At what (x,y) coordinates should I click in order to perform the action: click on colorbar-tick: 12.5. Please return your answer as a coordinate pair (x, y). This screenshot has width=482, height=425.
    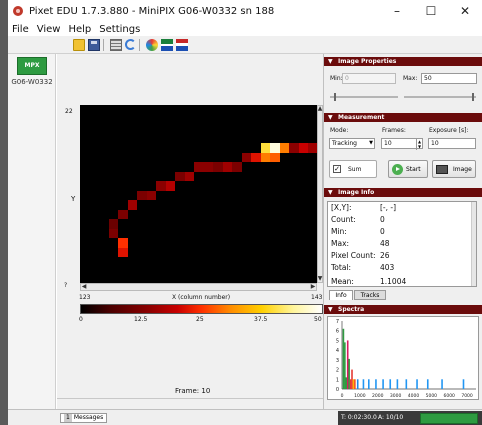
    Looking at the image, I should click on (141, 319).